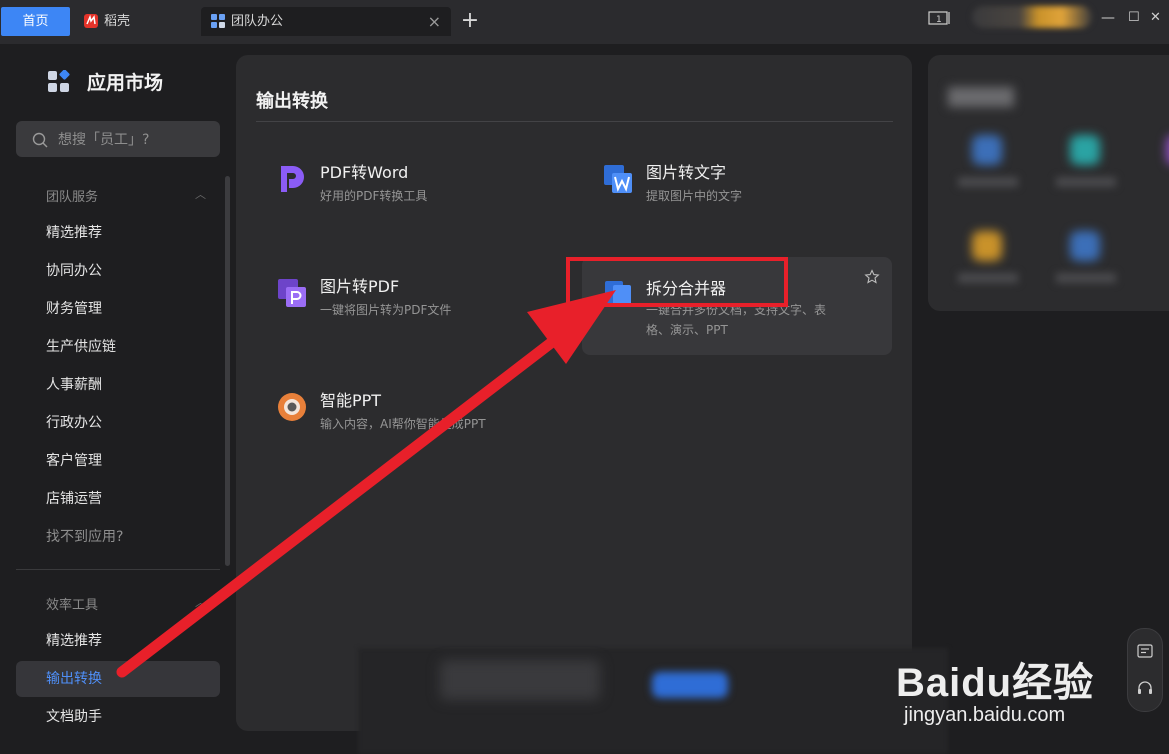 The width and height of the screenshot is (1169, 754). I want to click on app-card-image-to-text: 图片转文字 提取图片中的文字, so click(737, 196).